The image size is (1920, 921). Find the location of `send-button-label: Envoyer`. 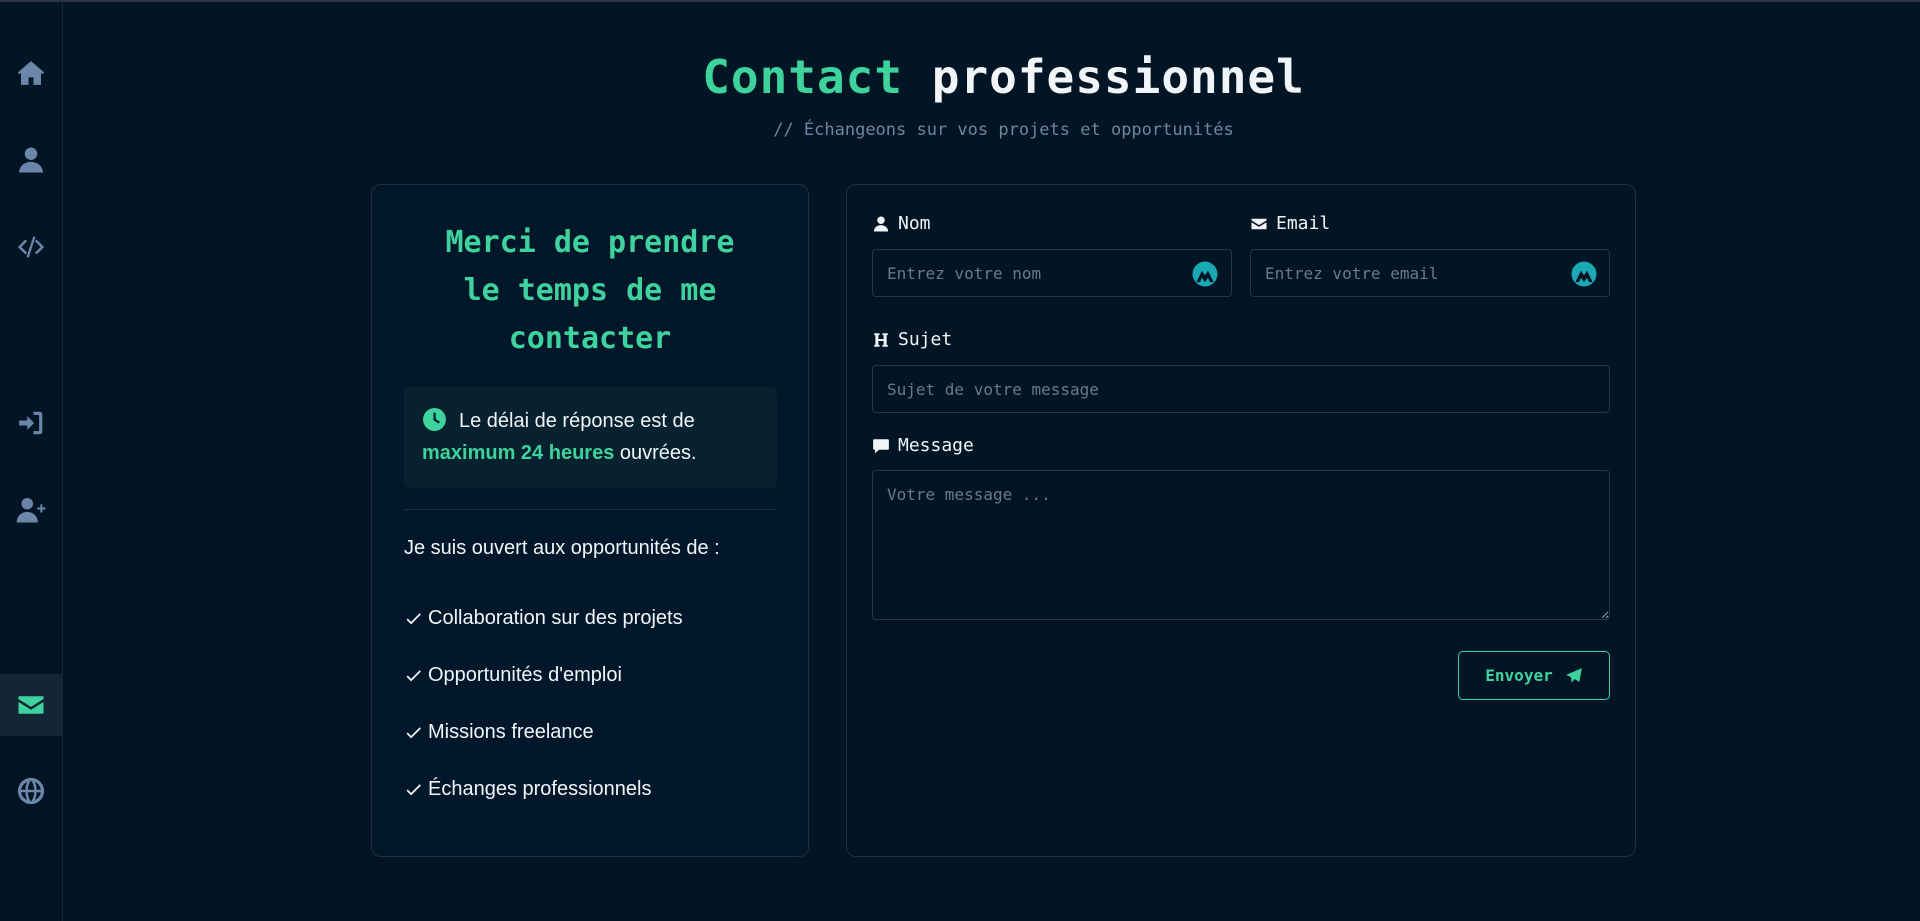

send-button-label: Envoyer is located at coordinates (1519, 675).